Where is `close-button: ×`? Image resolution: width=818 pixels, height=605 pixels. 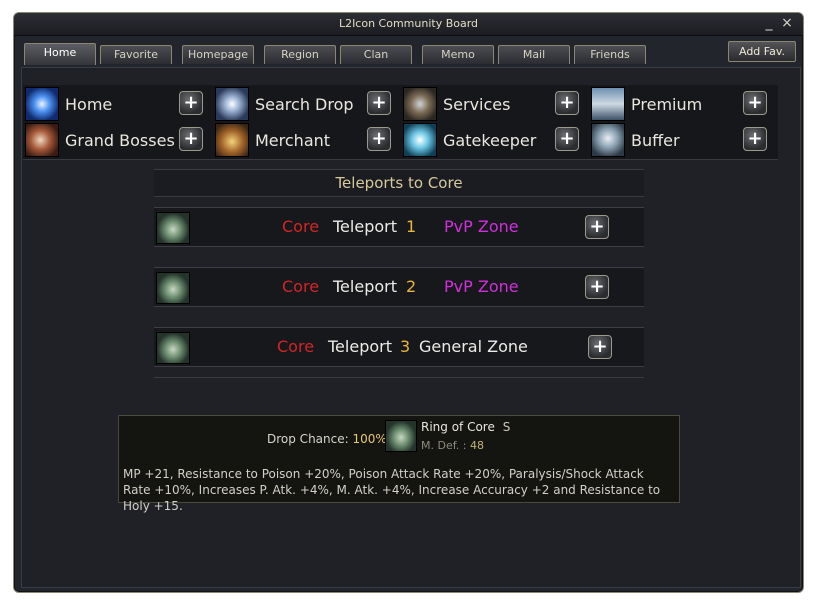
close-button: × is located at coordinates (787, 23).